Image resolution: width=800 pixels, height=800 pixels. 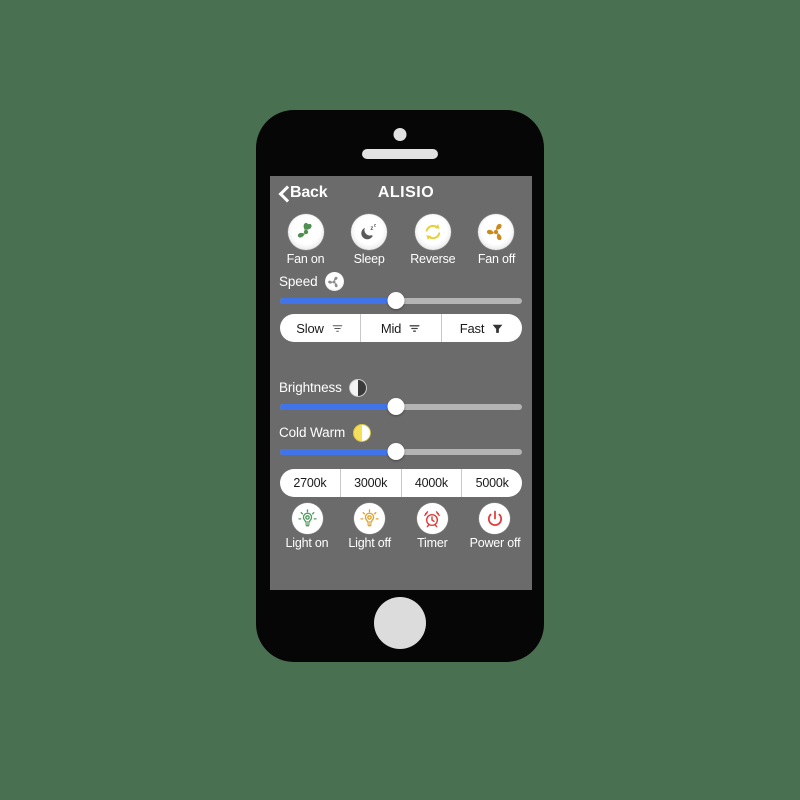 I want to click on timer-button: Timer, so click(x=432, y=526).